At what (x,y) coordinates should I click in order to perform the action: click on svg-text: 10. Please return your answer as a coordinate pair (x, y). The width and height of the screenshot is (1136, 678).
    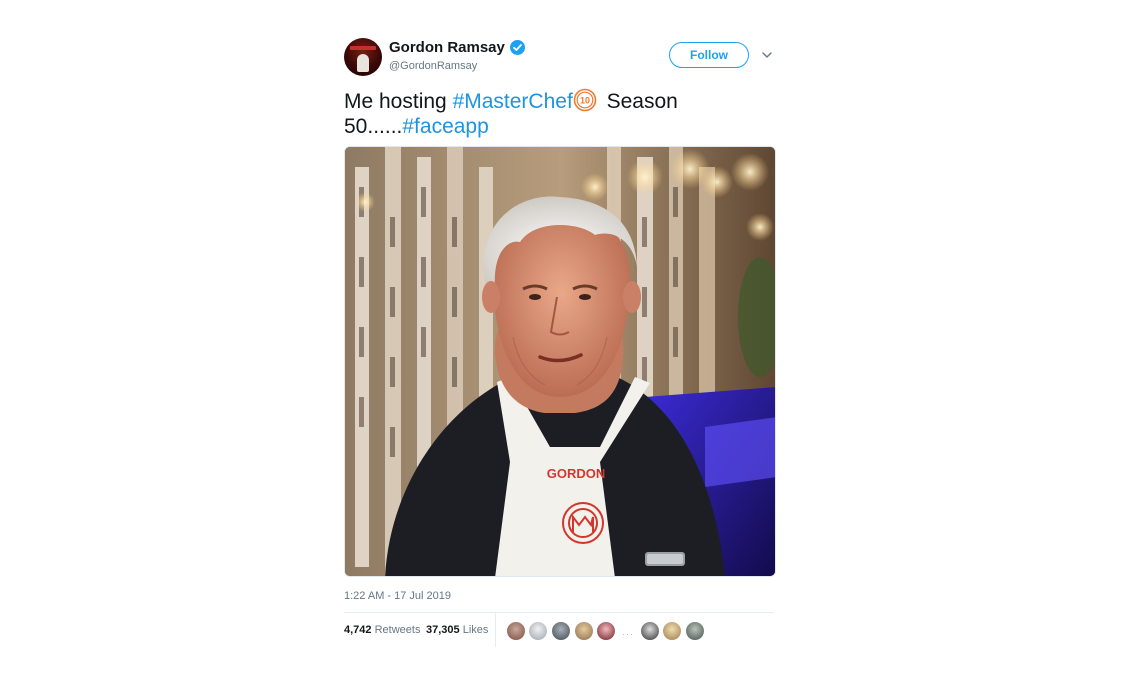
    Looking at the image, I should click on (585, 101).